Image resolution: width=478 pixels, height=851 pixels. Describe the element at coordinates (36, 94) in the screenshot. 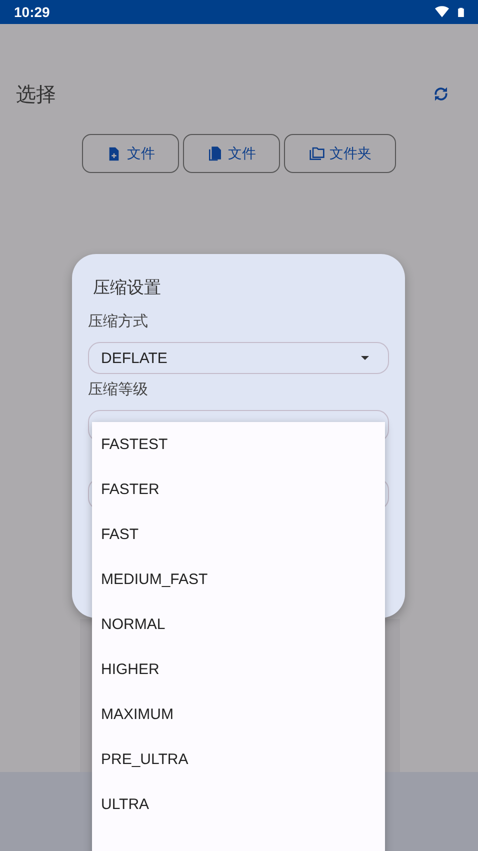

I see `page-title: 选择` at that location.